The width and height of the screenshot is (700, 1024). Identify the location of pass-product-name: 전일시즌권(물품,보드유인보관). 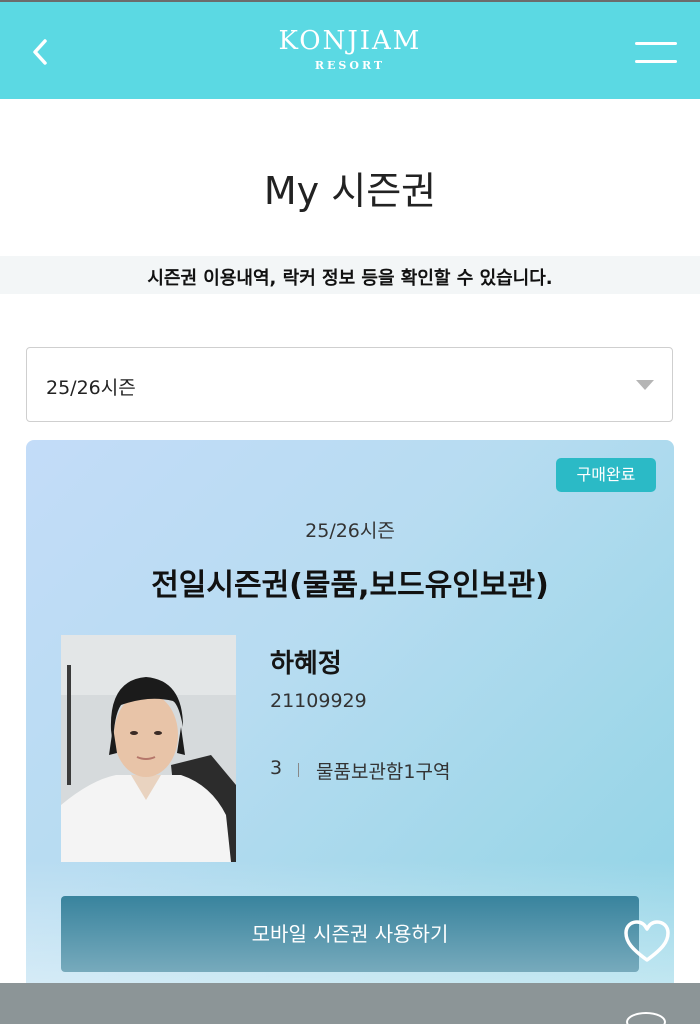
(350, 585).